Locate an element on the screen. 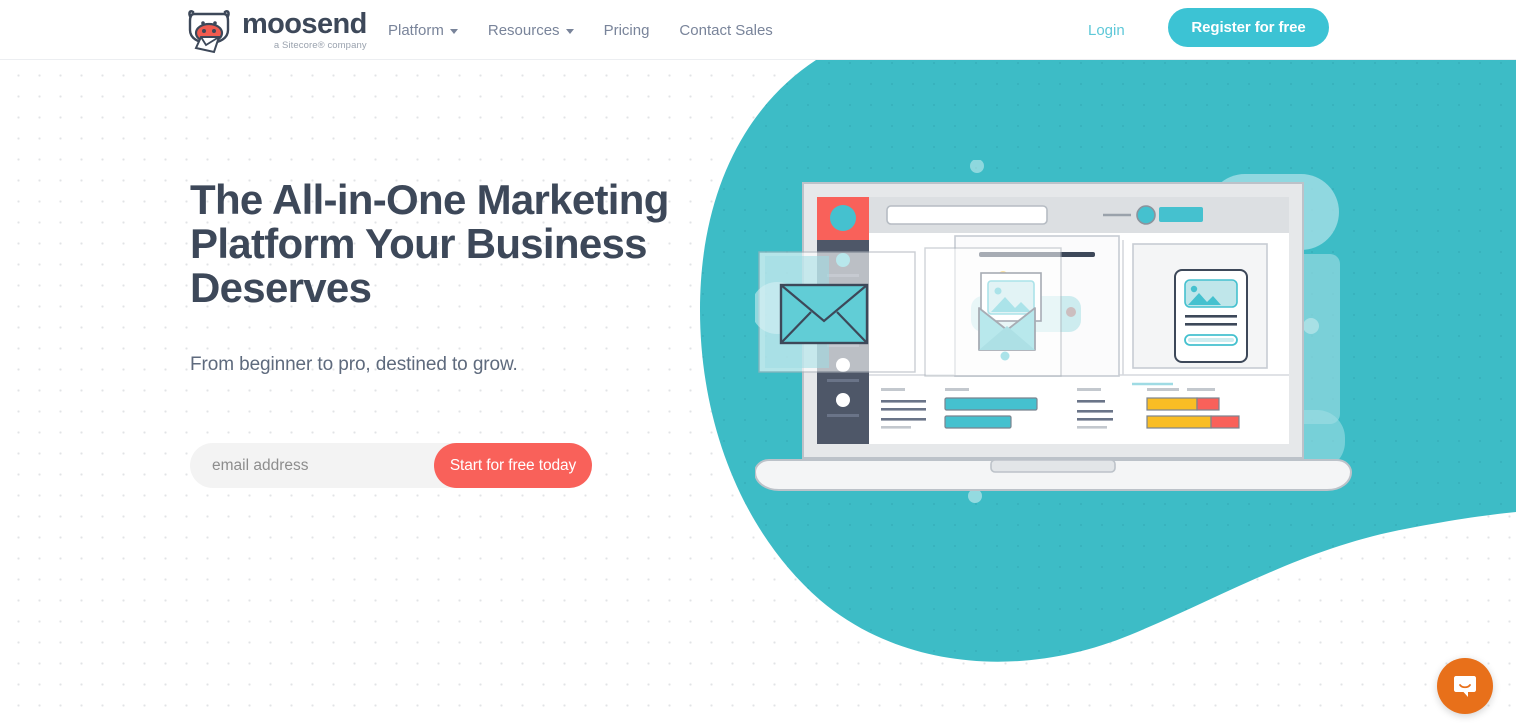 This screenshot has width=1516, height=723. intercom-chat-button is located at coordinates (1465, 686).